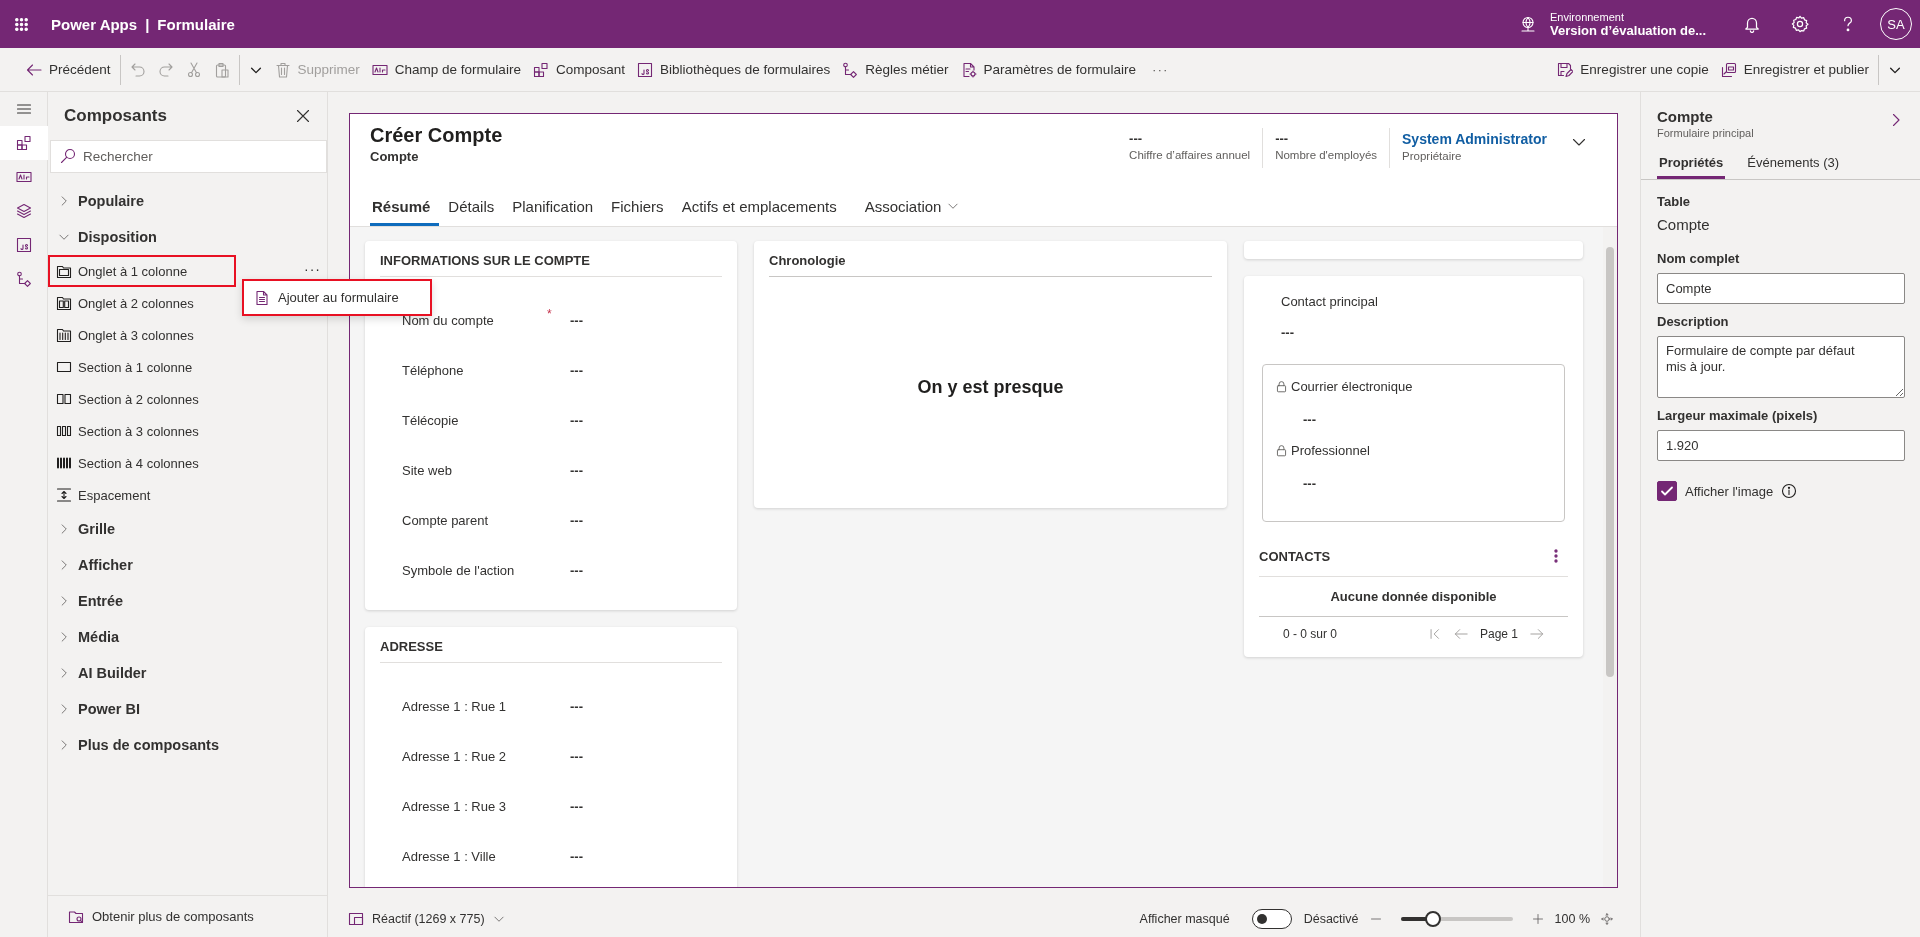 This screenshot has height=937, width=1920. I want to click on field-label: Nombre d'employés, so click(1326, 155).